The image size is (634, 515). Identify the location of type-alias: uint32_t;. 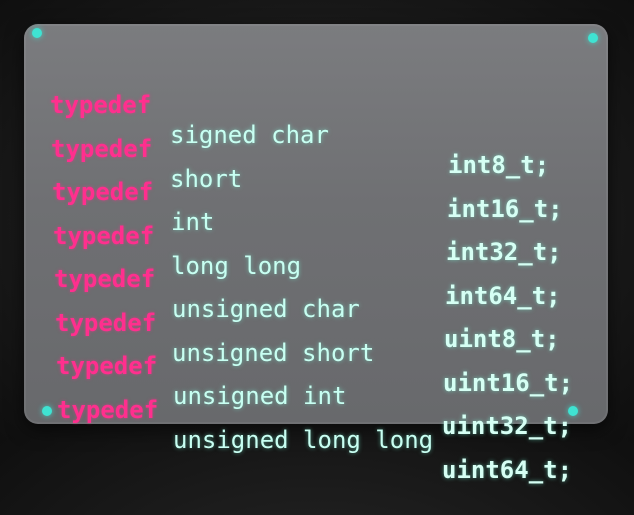
(507, 426).